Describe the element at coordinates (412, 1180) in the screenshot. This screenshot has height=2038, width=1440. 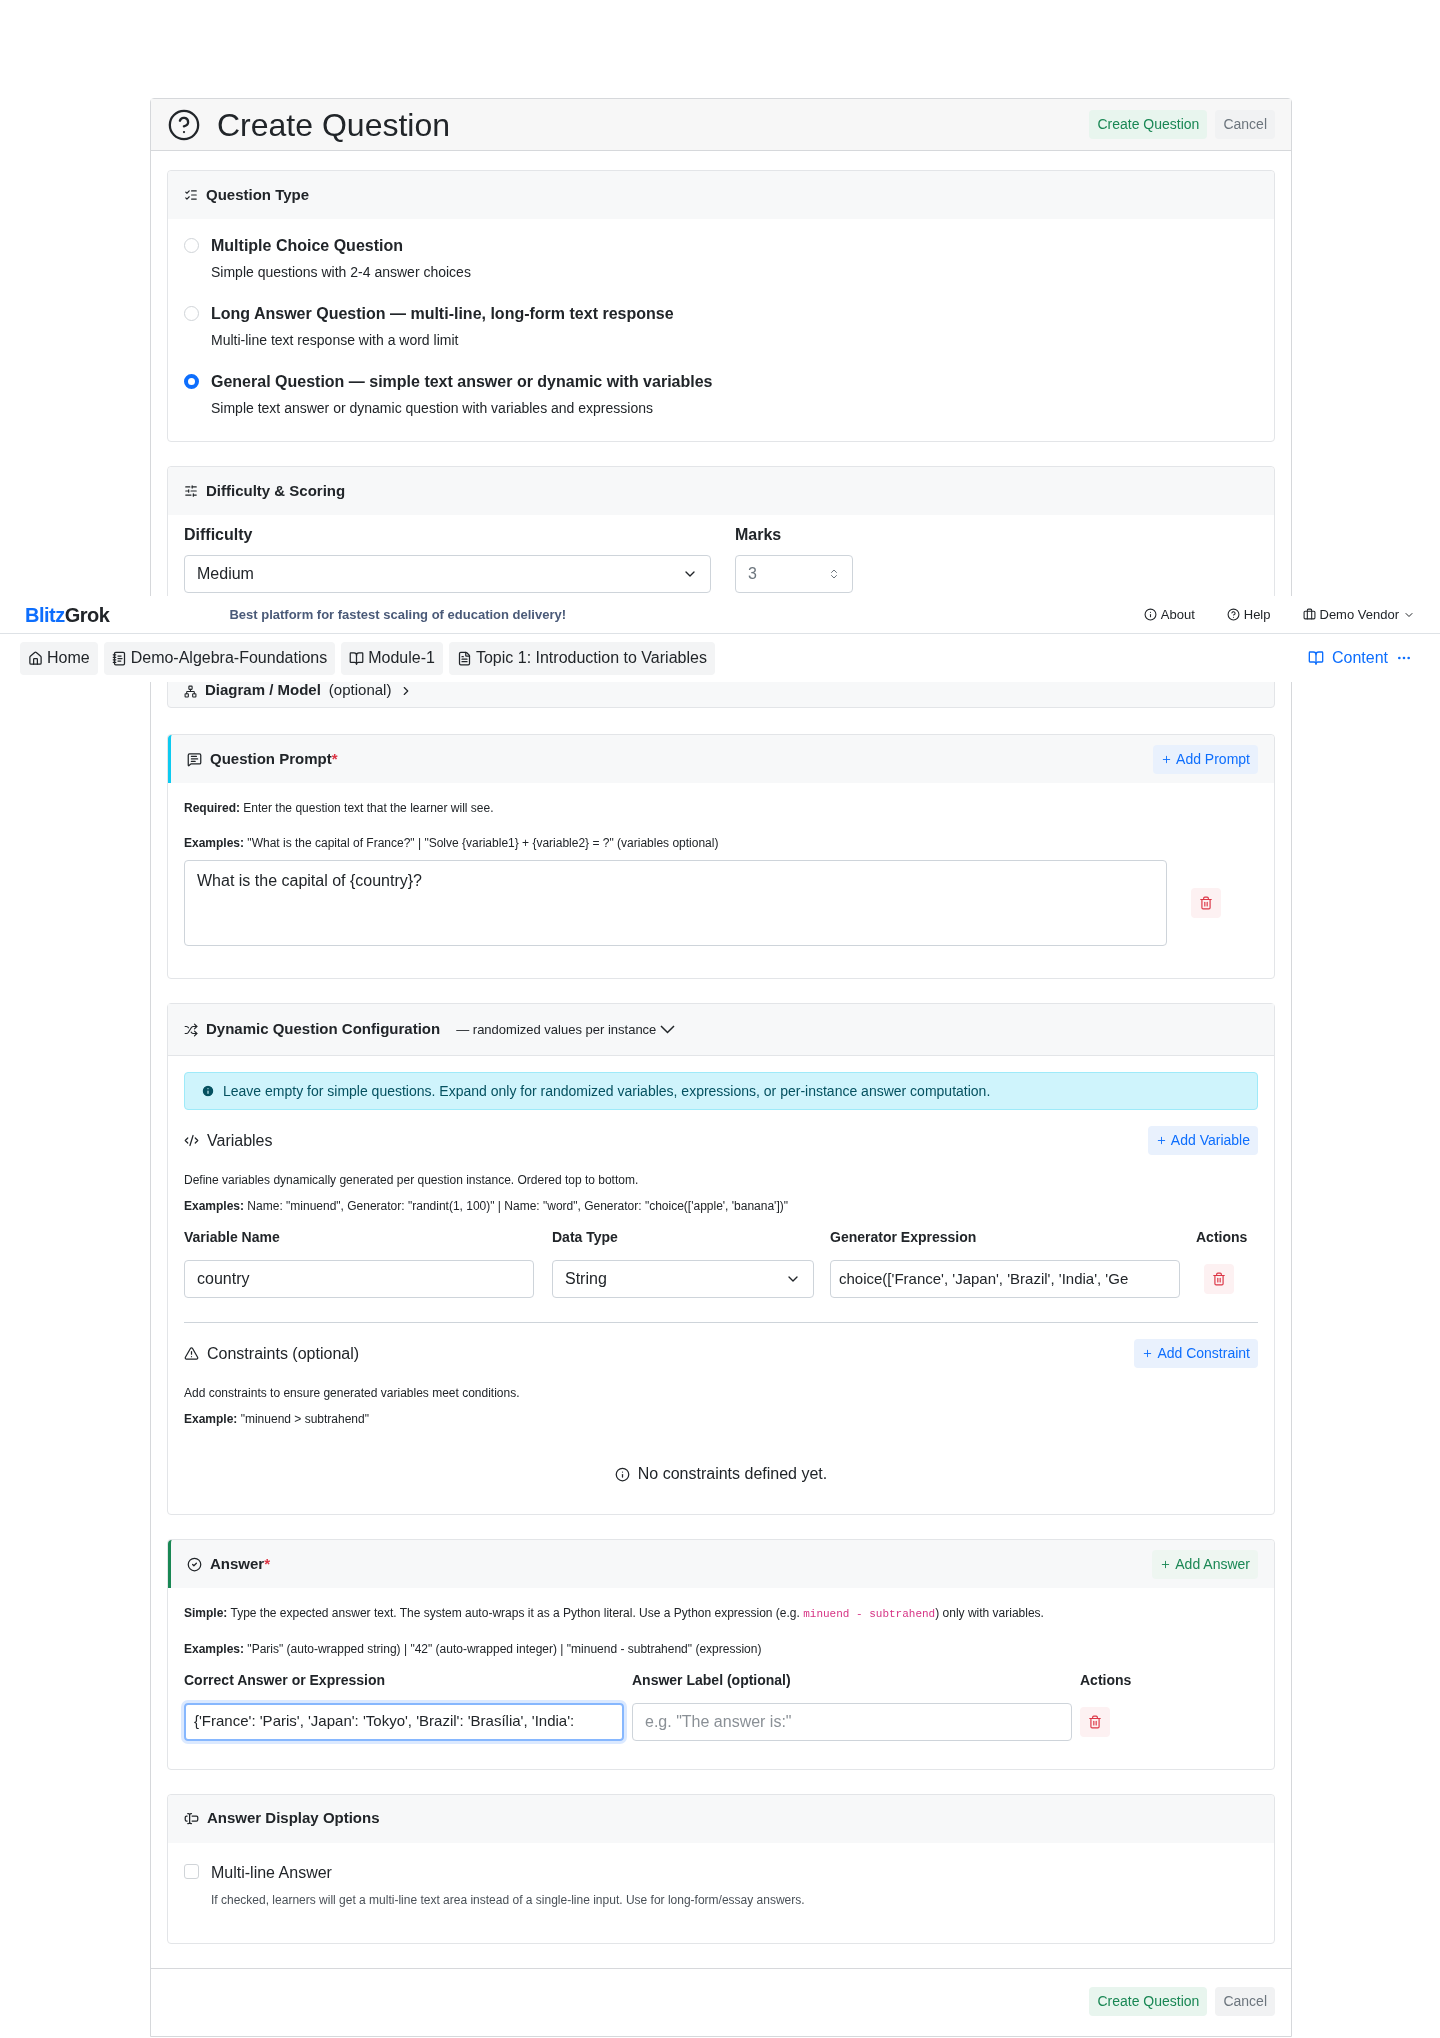
I see `help-text: Define variables dynamically generated per question instance. Ordered top to bottom.` at that location.